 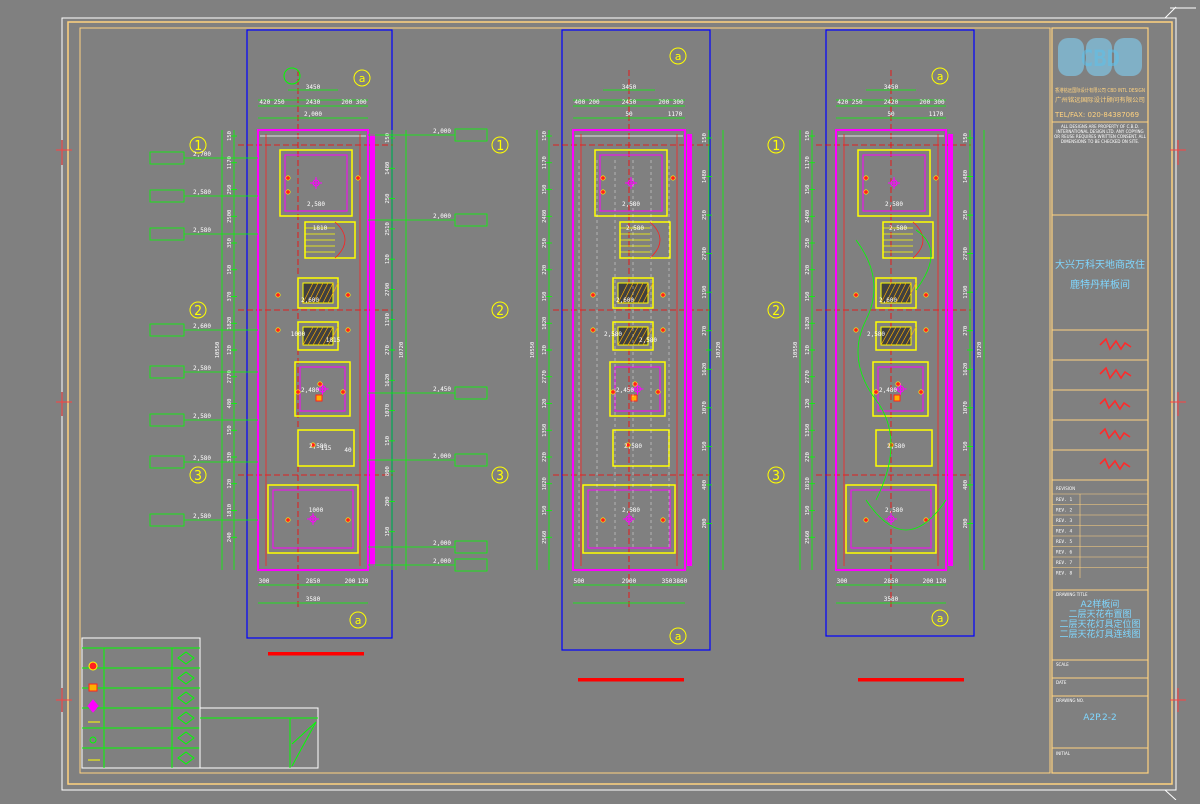 What do you see at coordinates (545, 457) in the screenshot?
I see `dimension-text: 220` at bounding box center [545, 457].